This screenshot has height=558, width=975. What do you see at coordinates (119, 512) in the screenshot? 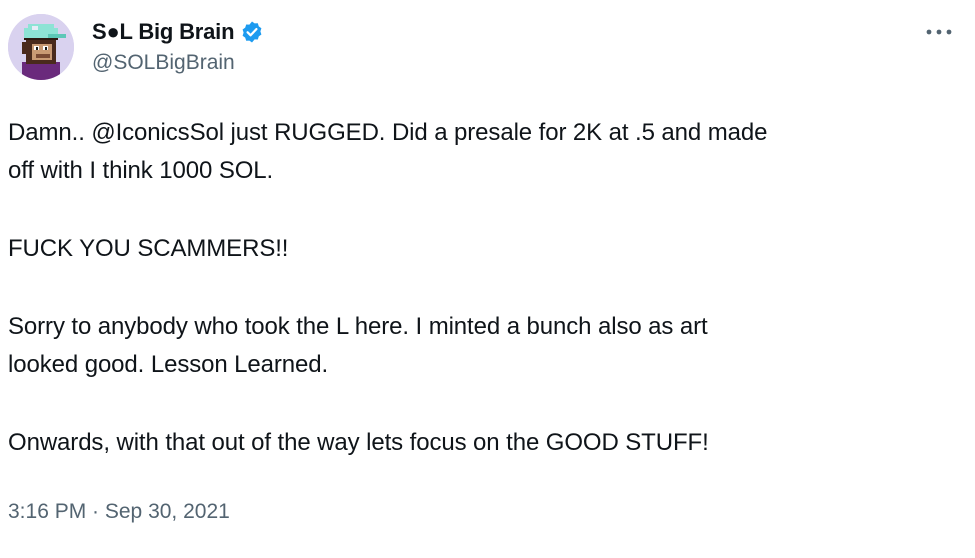
I see `tweet-timestamp: 3:16 PM · Sep 30, 2021` at bounding box center [119, 512].